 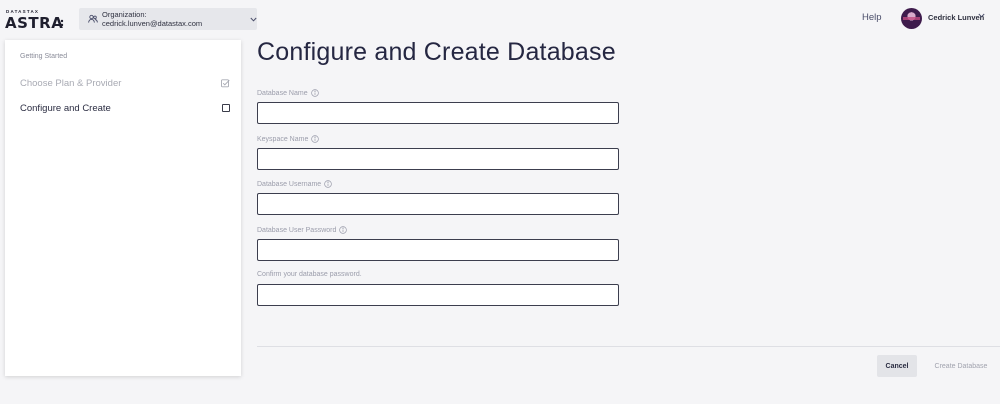 What do you see at coordinates (436, 52) in the screenshot?
I see `page-title: Configure and Create Database` at bounding box center [436, 52].